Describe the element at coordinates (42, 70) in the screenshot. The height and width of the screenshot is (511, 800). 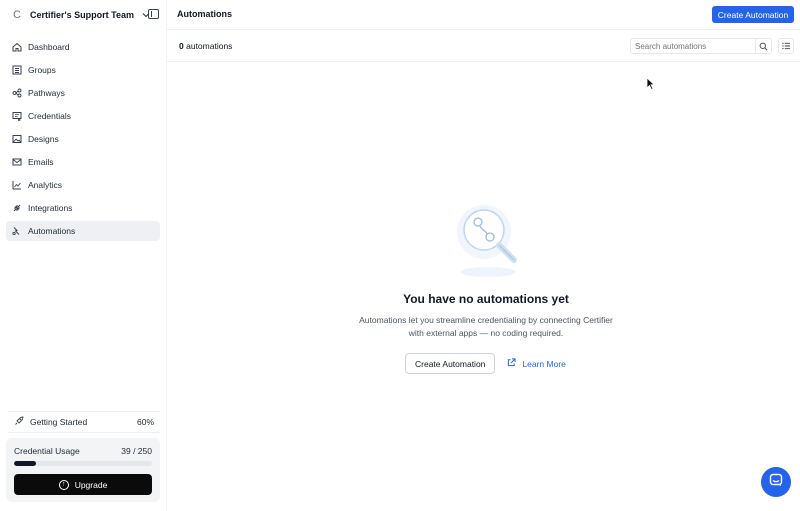
I see `sidebar-item-label: Groups` at that location.